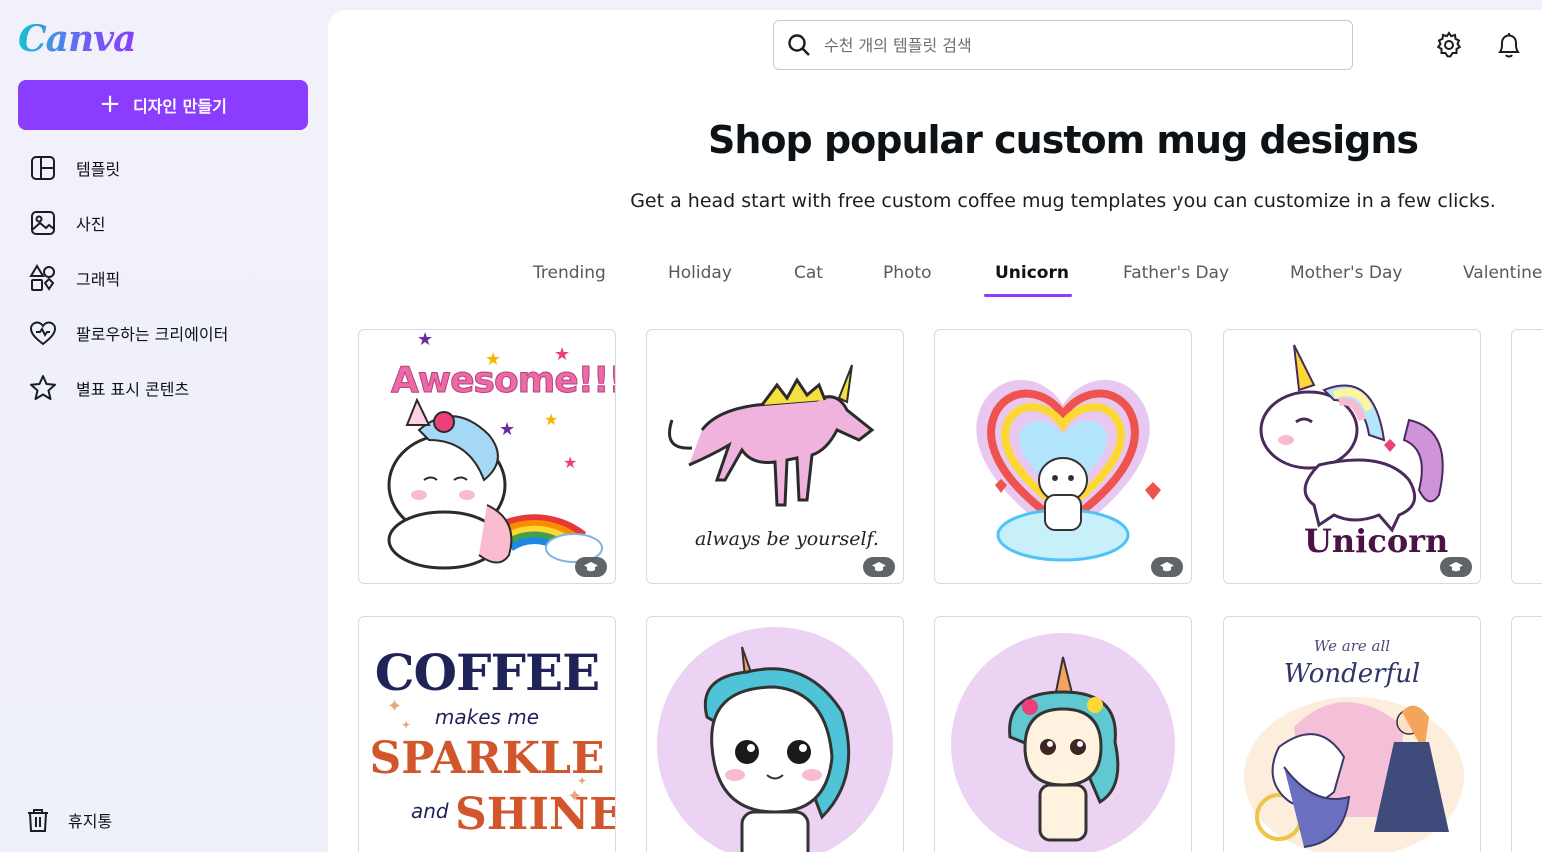  I want to click on create-design-button: + 디자인 만들기, so click(163, 105).